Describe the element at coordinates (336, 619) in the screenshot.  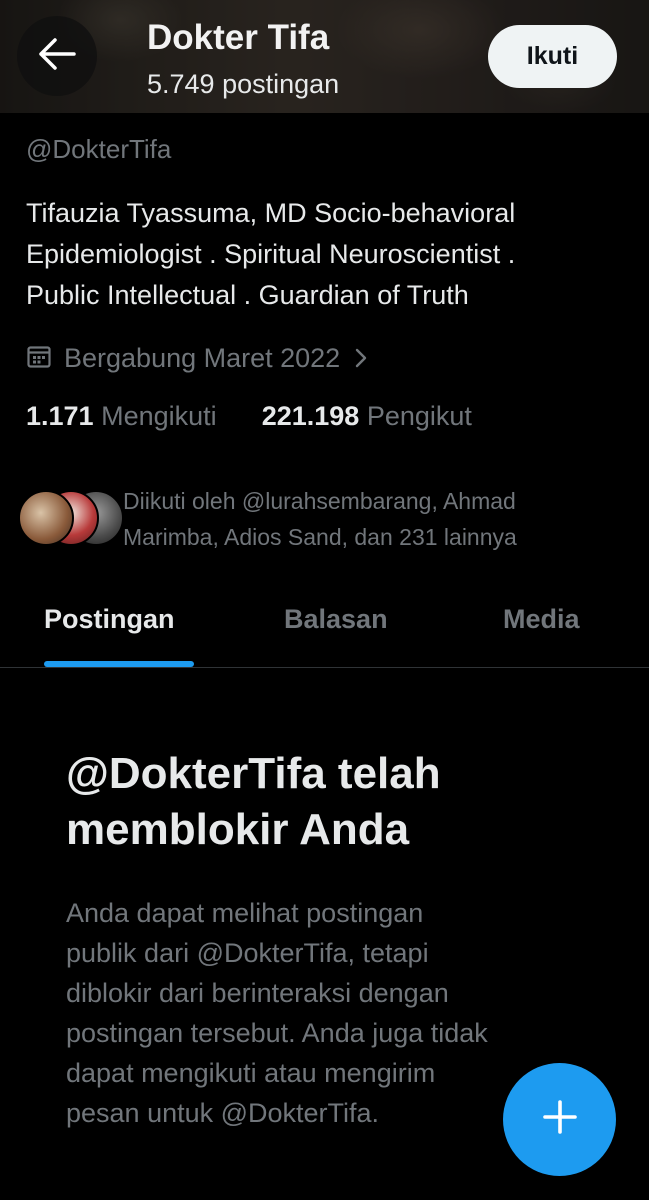
I see `tab-balasan: Balasan` at that location.